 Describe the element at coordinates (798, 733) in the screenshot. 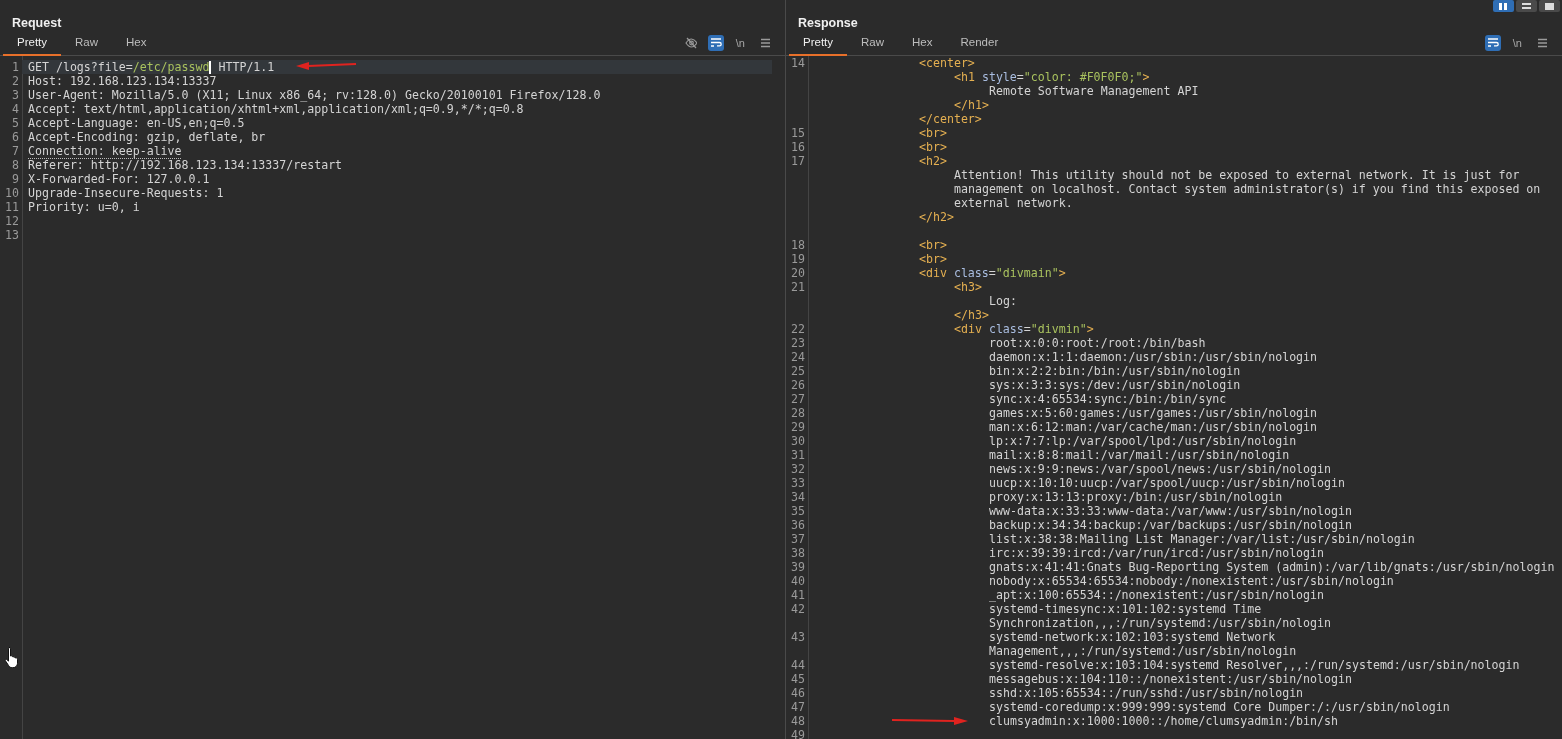

I see `line-number: 49` at that location.